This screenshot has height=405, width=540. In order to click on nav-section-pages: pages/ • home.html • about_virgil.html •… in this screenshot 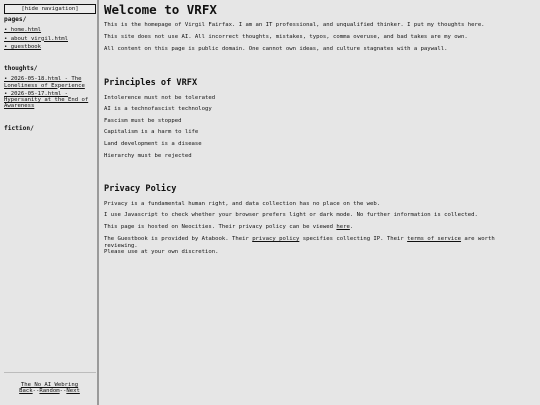, I will do `click(50, 33)`.